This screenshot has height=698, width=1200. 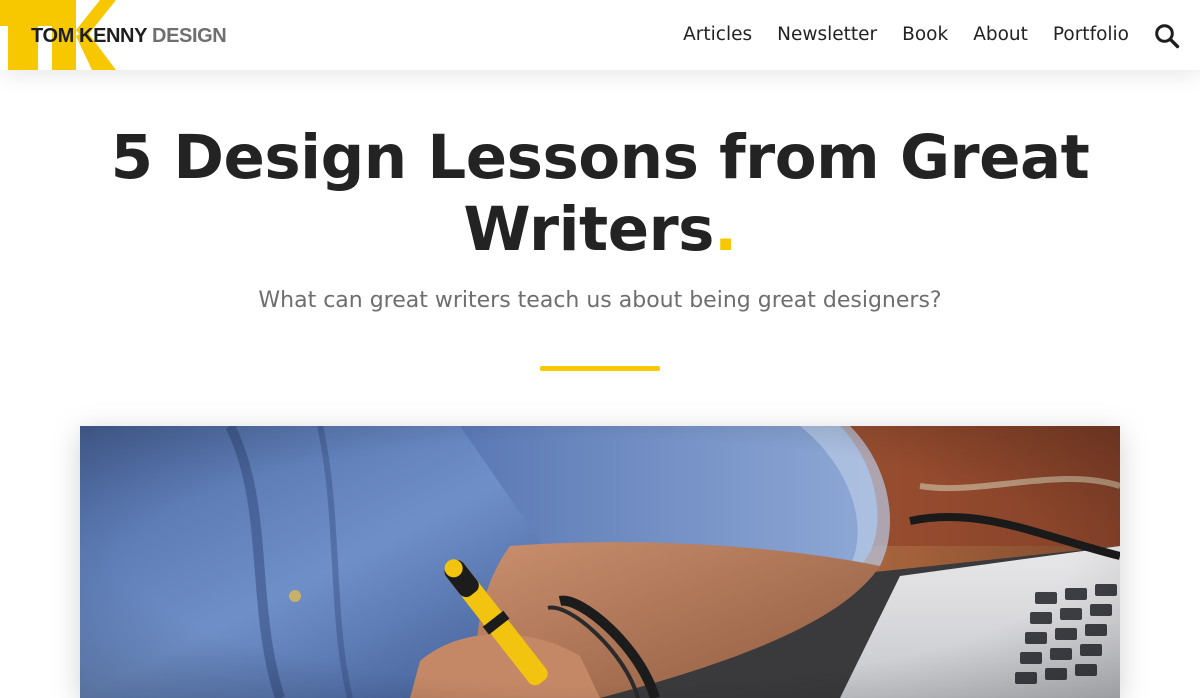 I want to click on nav-newsletter: Newsletter, so click(x=827, y=35).